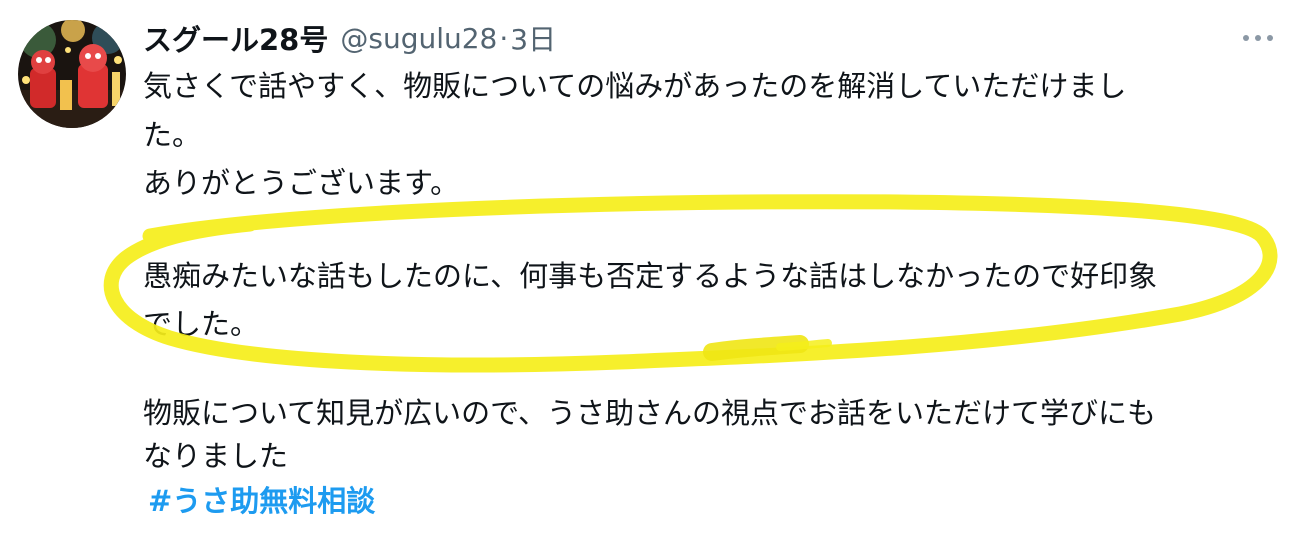  What do you see at coordinates (72, 74) in the screenshot?
I see `user-avatar` at bounding box center [72, 74].